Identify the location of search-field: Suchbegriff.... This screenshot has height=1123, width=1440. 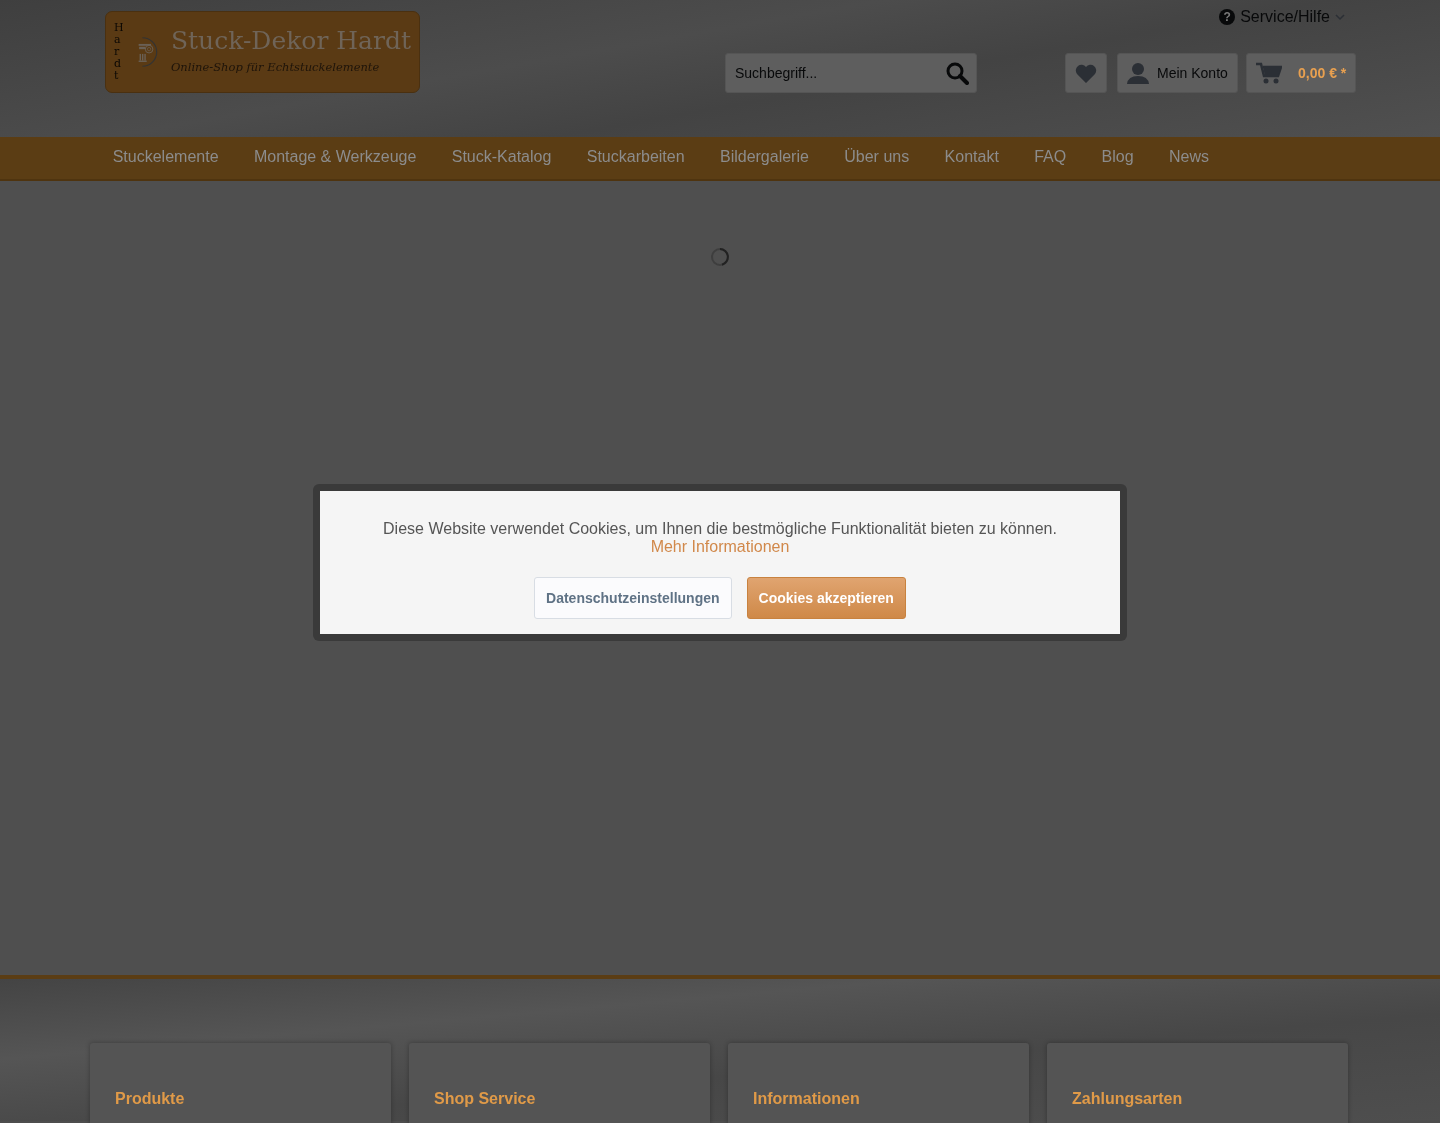
(851, 73).